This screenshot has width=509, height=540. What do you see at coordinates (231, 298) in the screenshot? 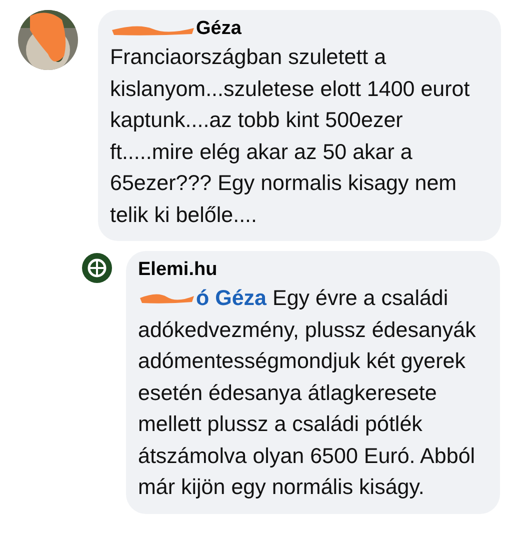
I see `mention-link: ó Géza` at bounding box center [231, 298].